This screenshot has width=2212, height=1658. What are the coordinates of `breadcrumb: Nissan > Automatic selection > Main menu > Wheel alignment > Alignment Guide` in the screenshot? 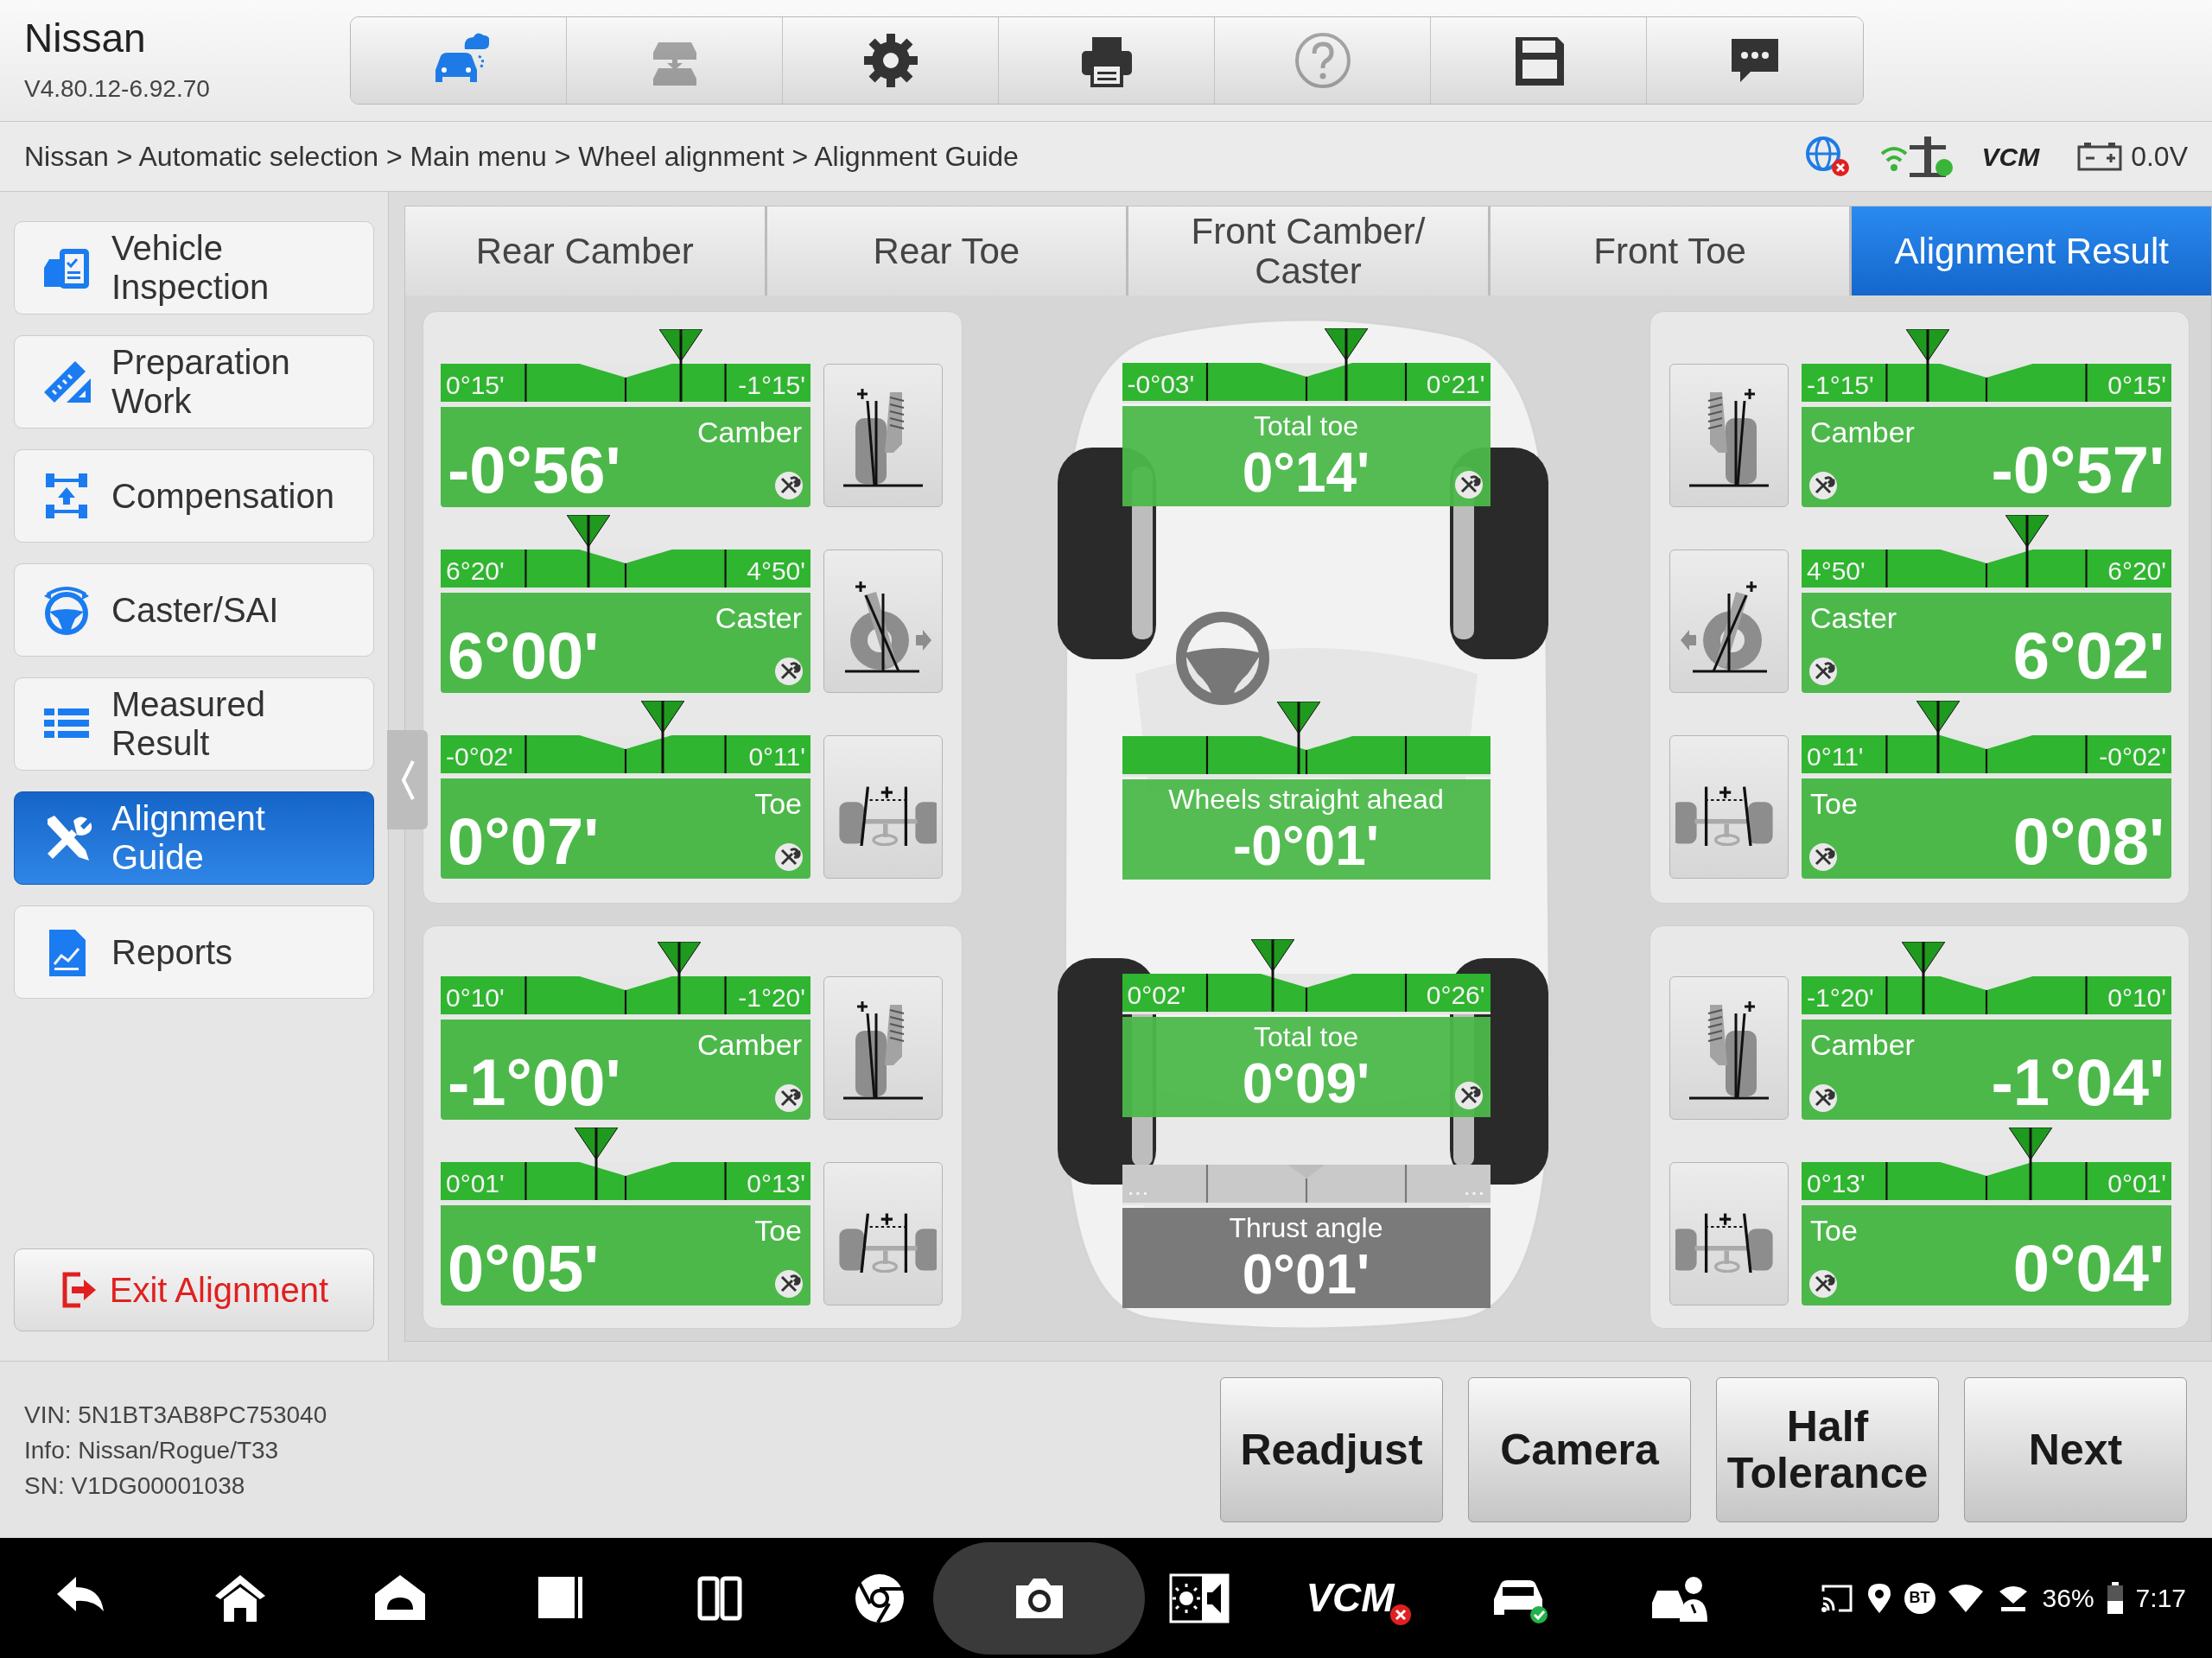 It's located at (521, 157).